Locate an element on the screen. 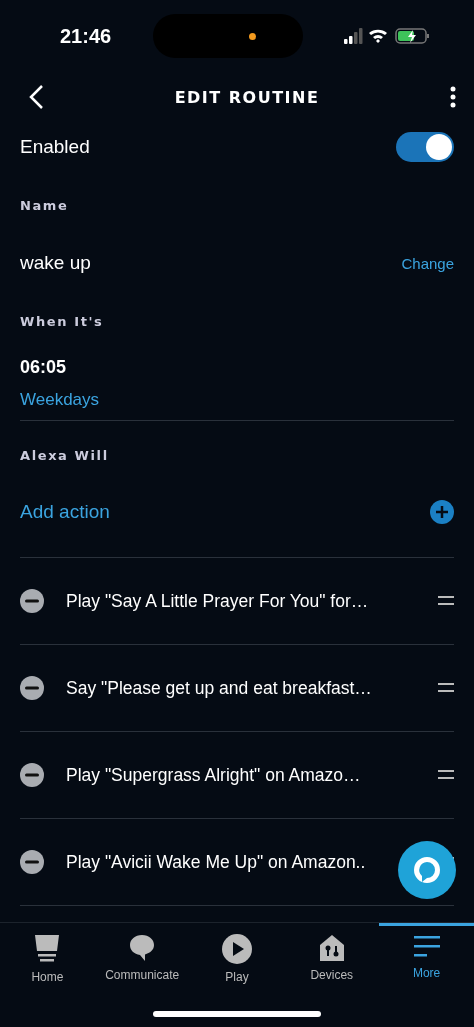  alexa-button is located at coordinates (427, 870).